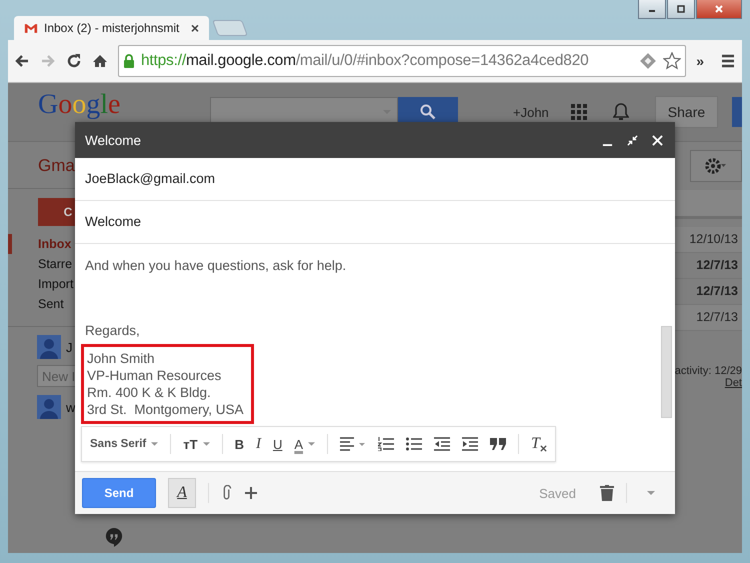  Describe the element at coordinates (414, 444) in the screenshot. I see `bulleted-list-icon` at that location.